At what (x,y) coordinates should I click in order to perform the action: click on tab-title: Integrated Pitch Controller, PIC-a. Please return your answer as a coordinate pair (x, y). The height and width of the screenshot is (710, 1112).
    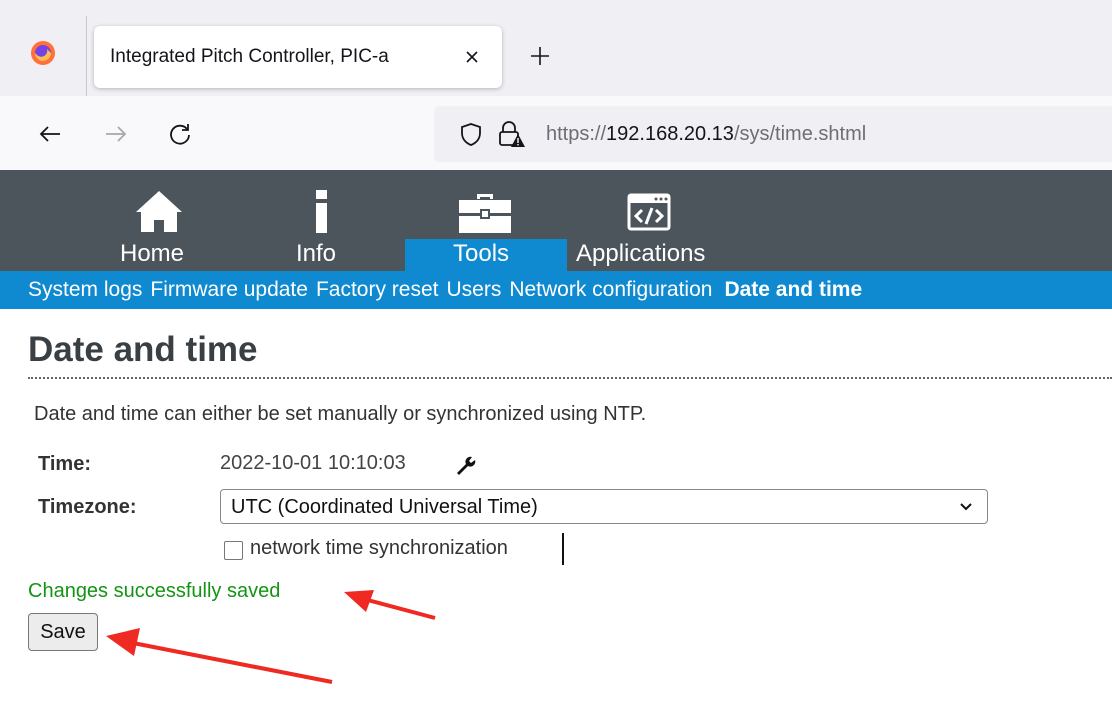
    Looking at the image, I should click on (249, 56).